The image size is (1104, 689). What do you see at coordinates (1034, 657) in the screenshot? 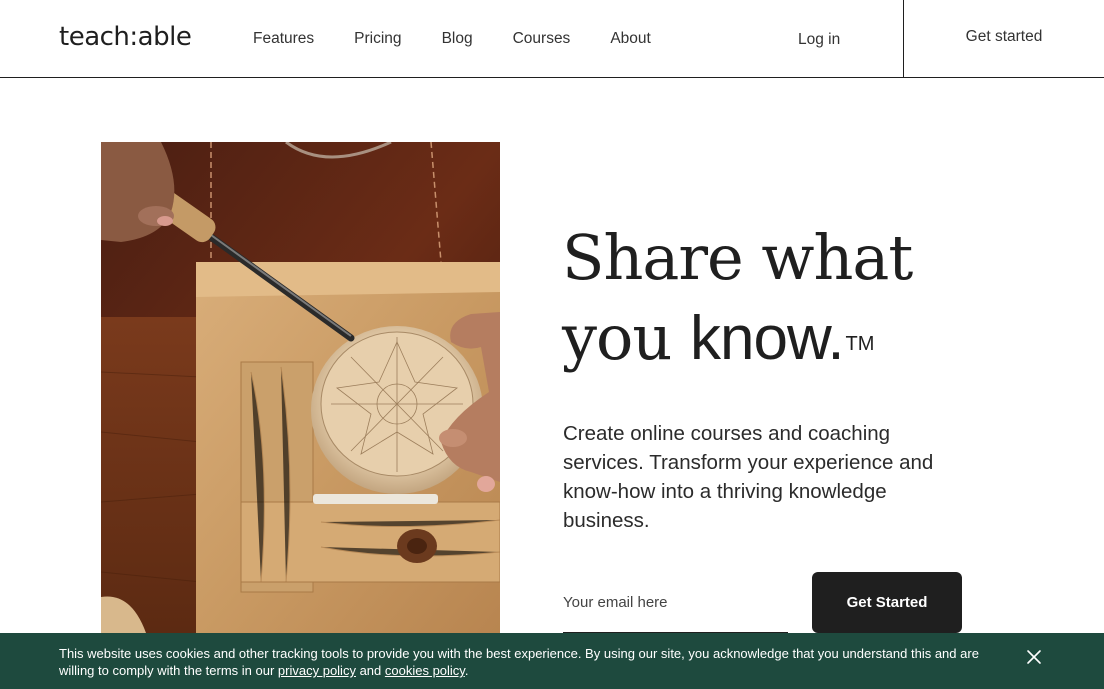
I see `close-icon` at bounding box center [1034, 657].